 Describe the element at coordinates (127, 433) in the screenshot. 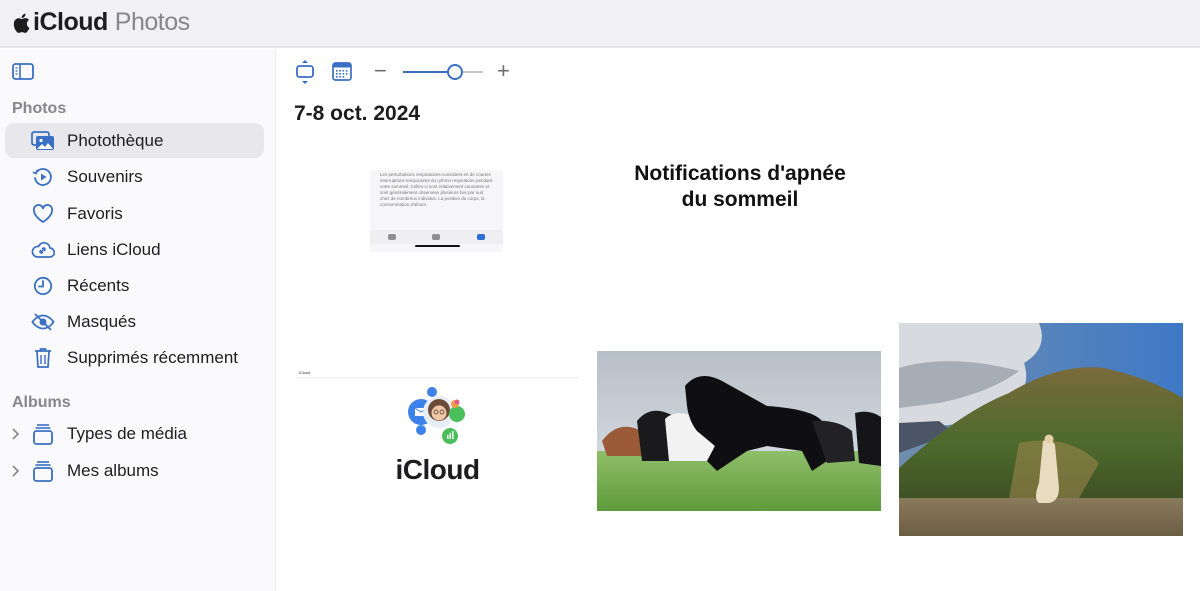

I see `sidebar-item-label: Types de média` at that location.